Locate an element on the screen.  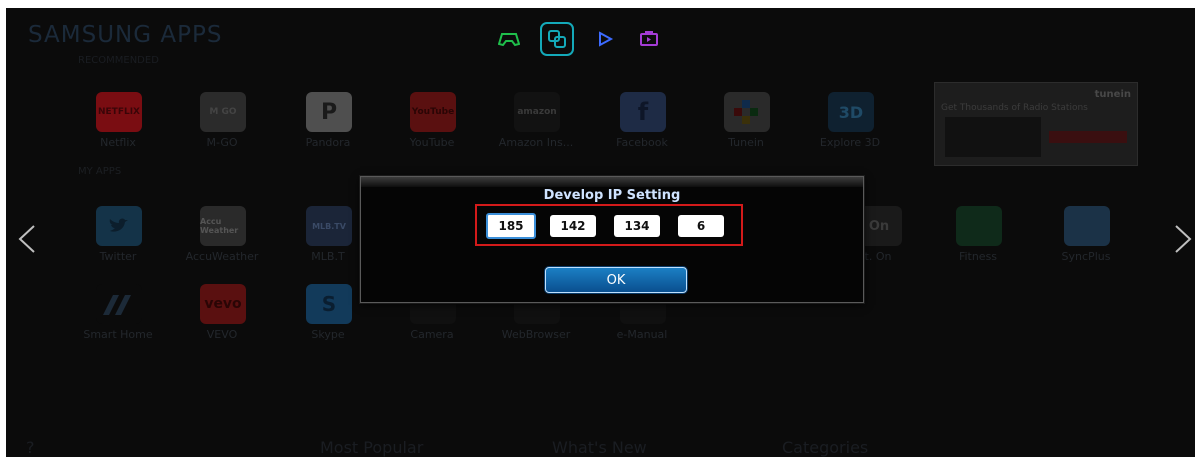
bottom-bar: ? Most Popular What's New Categories is located at coordinates (600, 447).